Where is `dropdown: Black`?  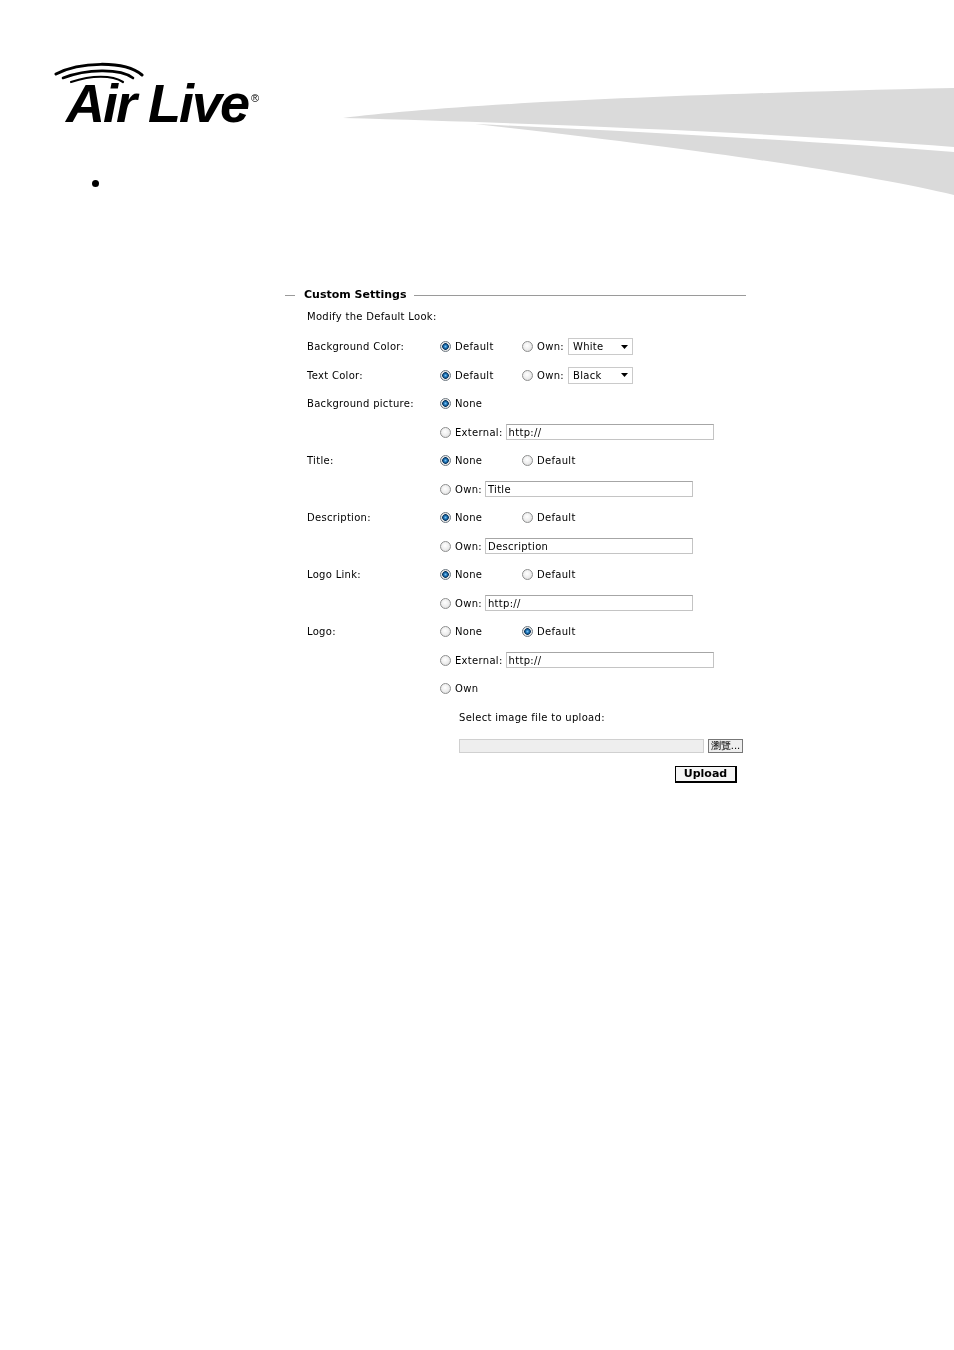
dropdown: Black is located at coordinates (600, 375).